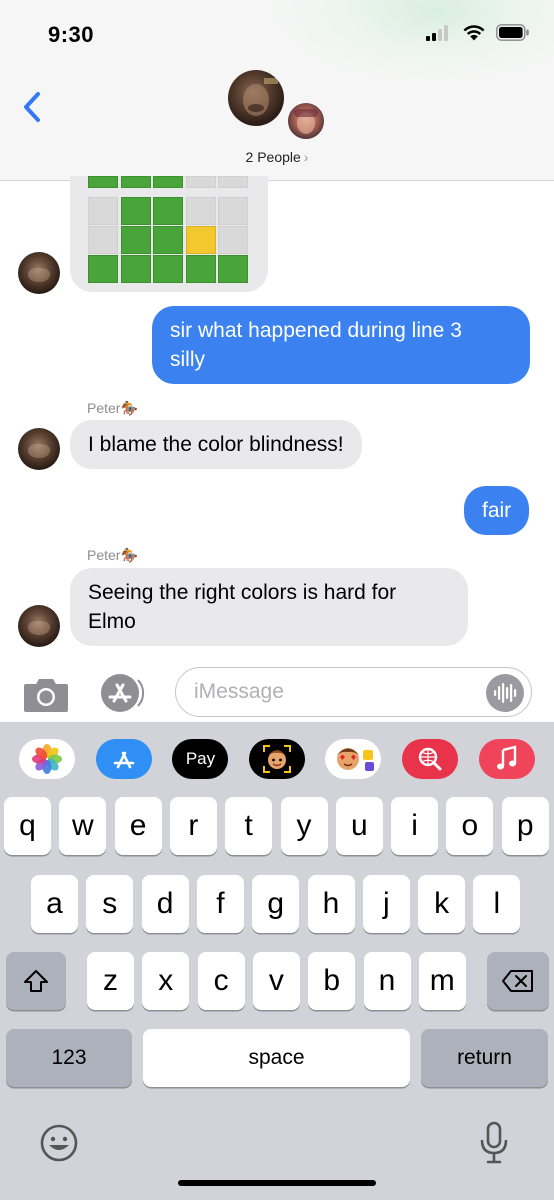  I want to click on key-p: p, so click(525, 826).